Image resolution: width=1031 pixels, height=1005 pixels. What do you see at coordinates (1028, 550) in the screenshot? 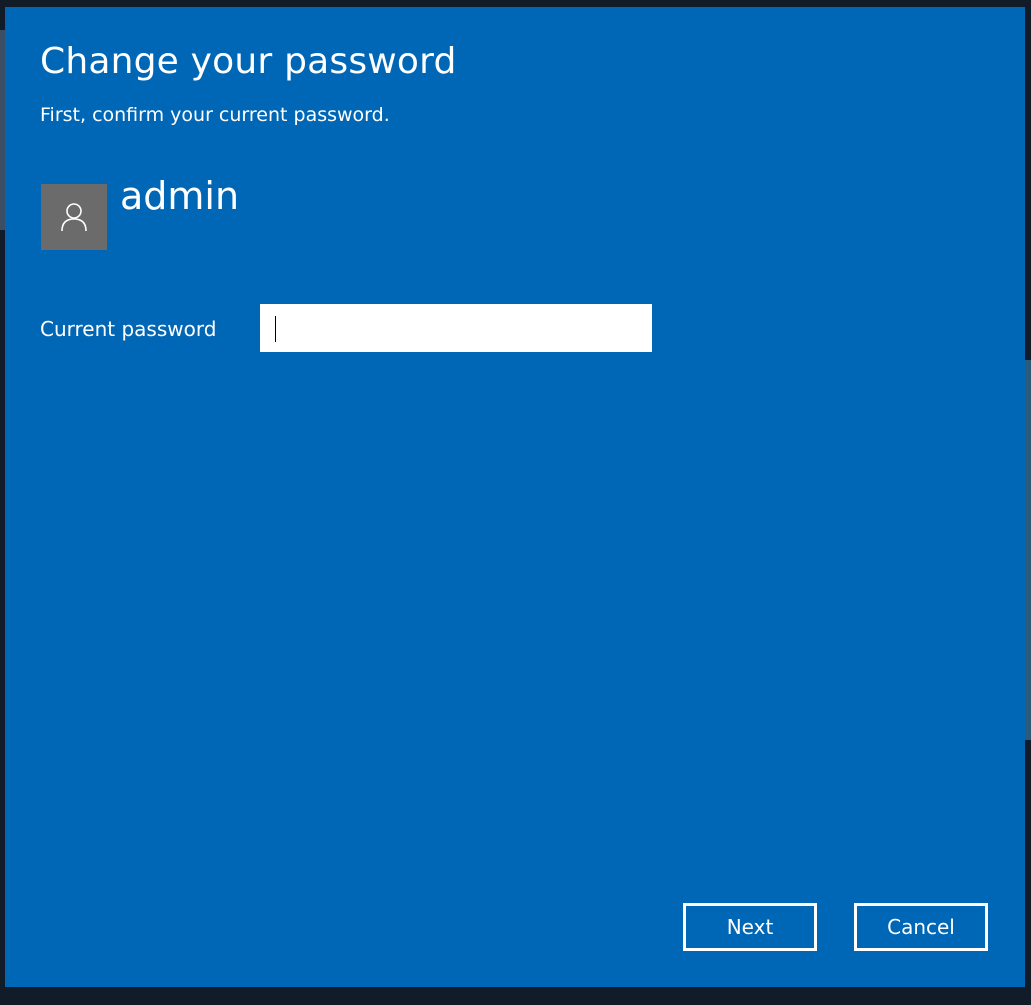
I see `background-window-edge-right` at bounding box center [1028, 550].